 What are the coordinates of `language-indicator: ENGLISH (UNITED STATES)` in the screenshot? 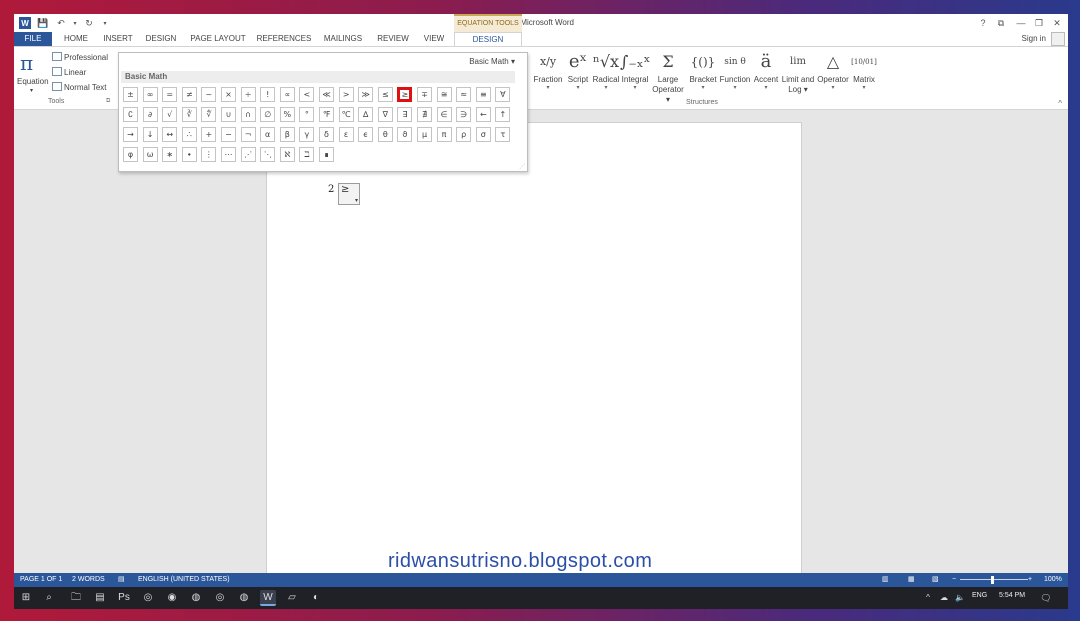 It's located at (184, 580).